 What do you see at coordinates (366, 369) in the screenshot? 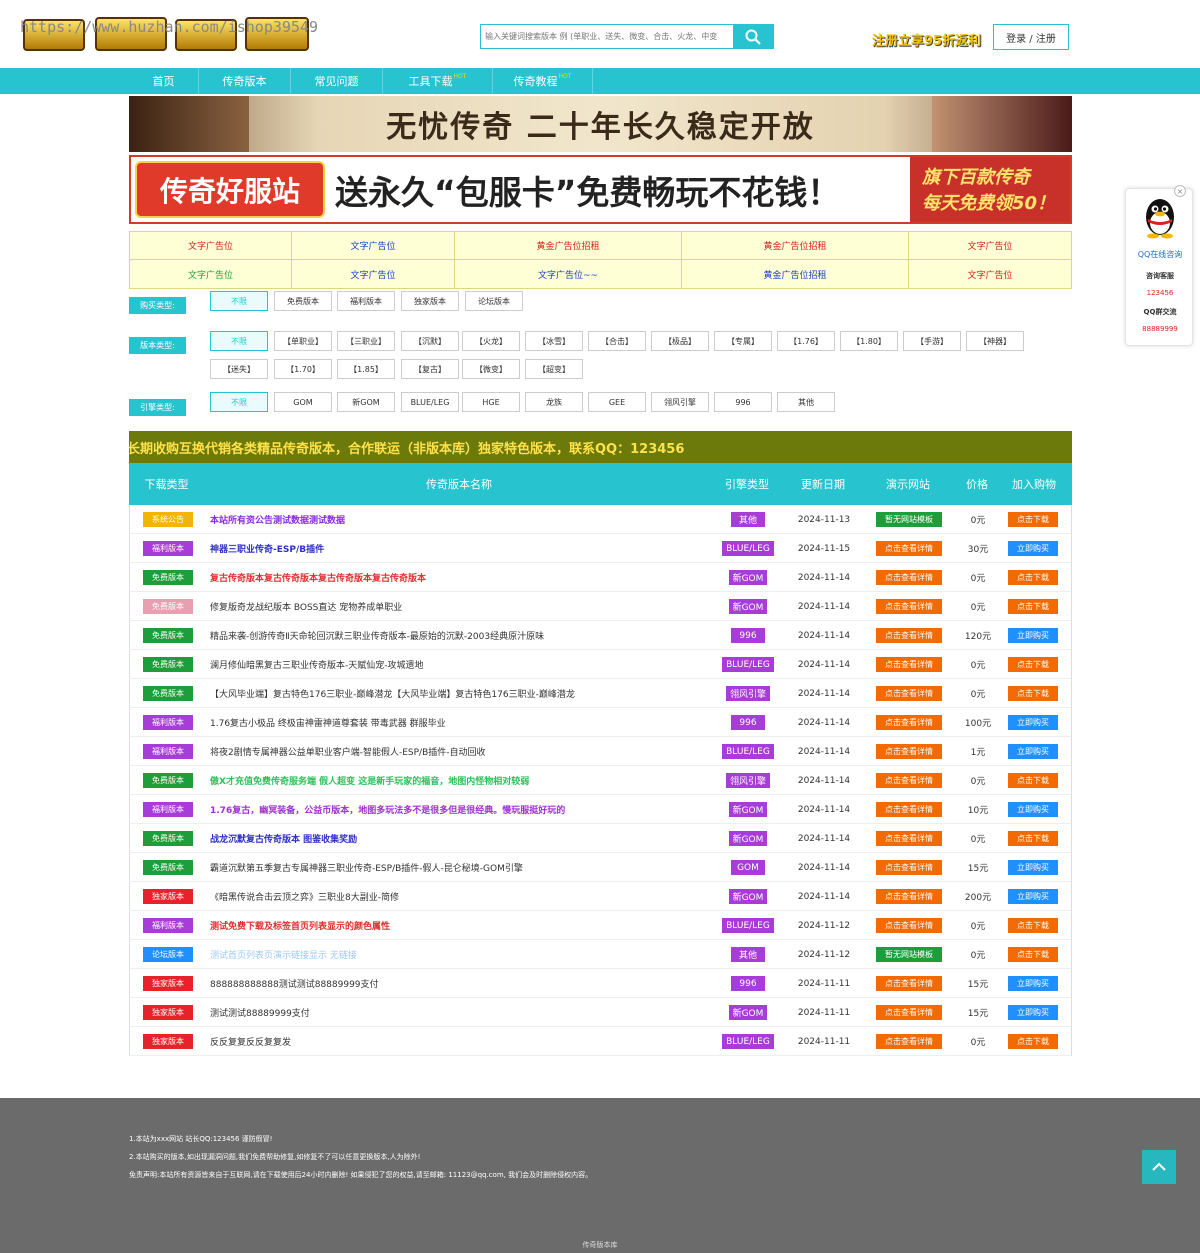
I see `filter-chip-version: 【1.85】` at bounding box center [366, 369].